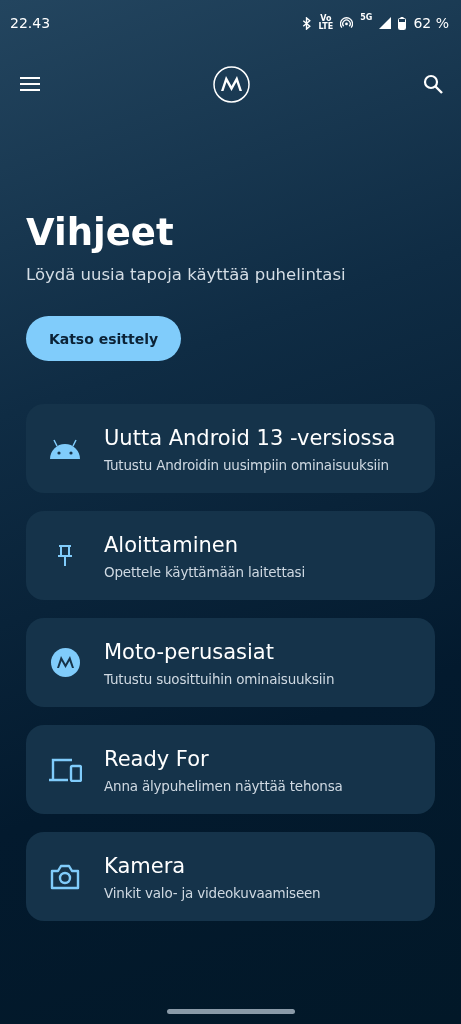 The image size is (461, 1024). What do you see at coordinates (385, 23) in the screenshot?
I see `signal-icon` at bounding box center [385, 23].